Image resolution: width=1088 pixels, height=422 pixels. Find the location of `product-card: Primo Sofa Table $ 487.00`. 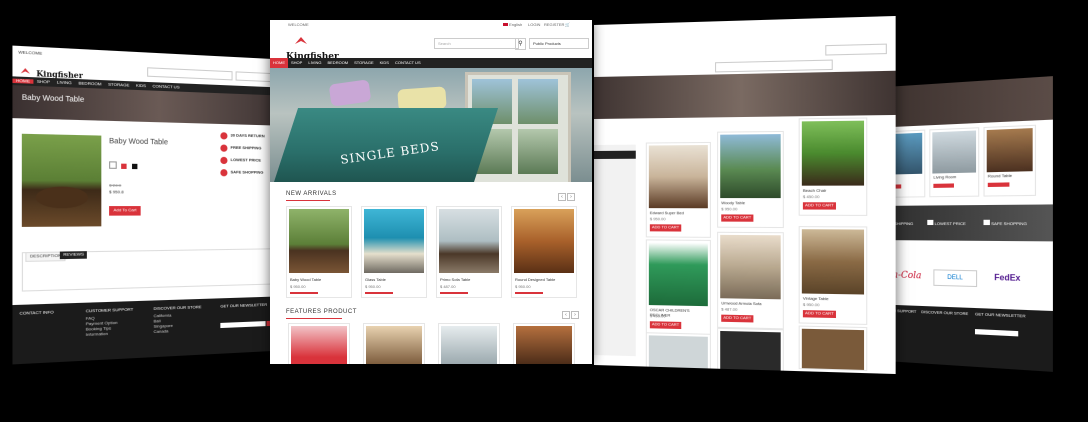

product-card: Primo Sofa Table $ 487.00 is located at coordinates (469, 252).